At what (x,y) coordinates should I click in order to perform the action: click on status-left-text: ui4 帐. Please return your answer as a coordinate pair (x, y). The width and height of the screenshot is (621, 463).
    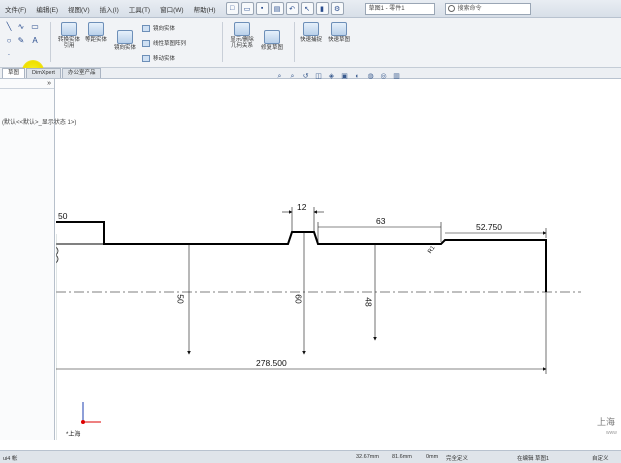
    Looking at the image, I should click on (10, 459).